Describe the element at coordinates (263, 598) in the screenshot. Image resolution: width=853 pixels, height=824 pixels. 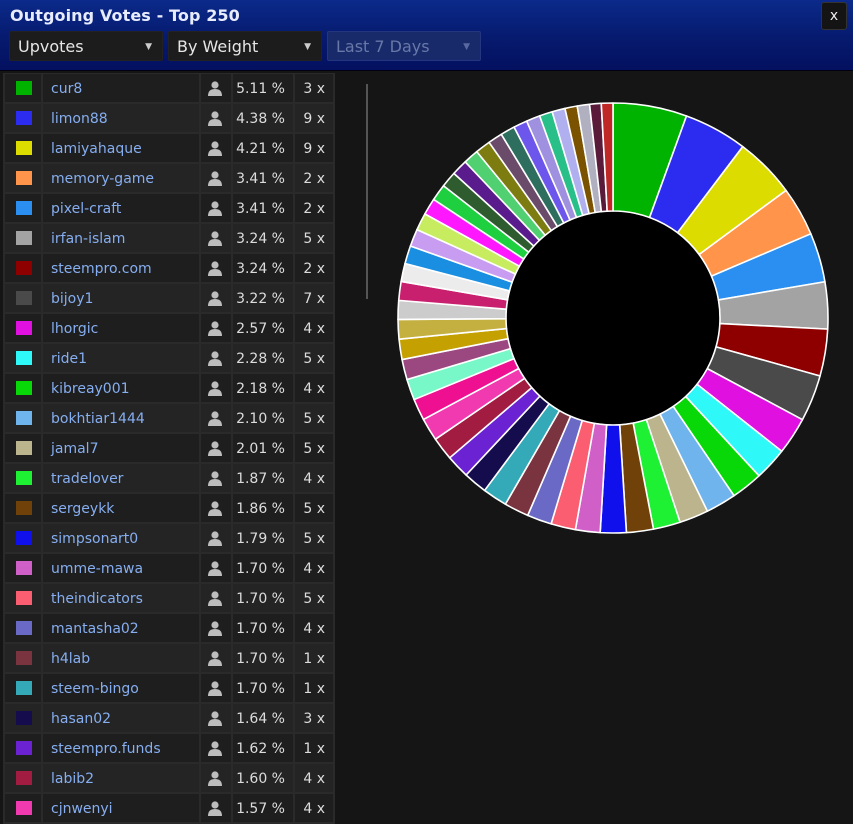
I see `percent-cell: 1.70 %` at that location.